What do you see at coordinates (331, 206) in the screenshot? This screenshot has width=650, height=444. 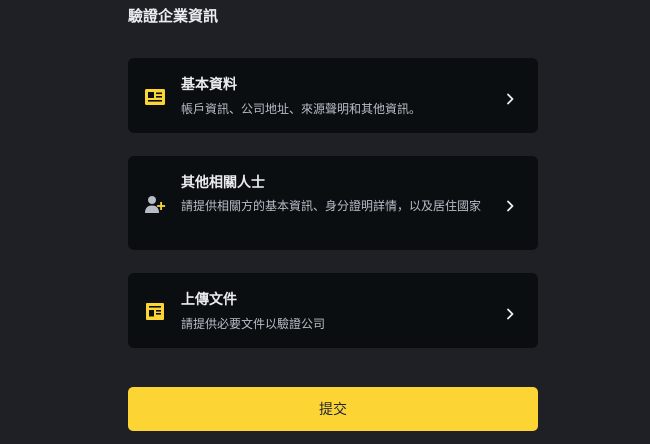 I see `related-persons-description: 請提供相關方的基本資訊、身分證明詳情，以及居住國家` at bounding box center [331, 206].